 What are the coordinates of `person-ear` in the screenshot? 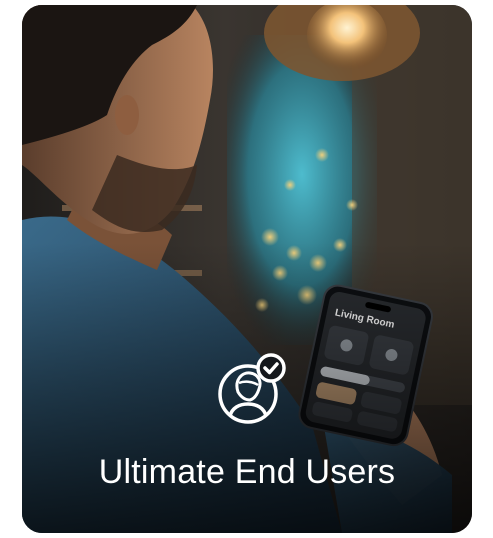 It's located at (127, 115).